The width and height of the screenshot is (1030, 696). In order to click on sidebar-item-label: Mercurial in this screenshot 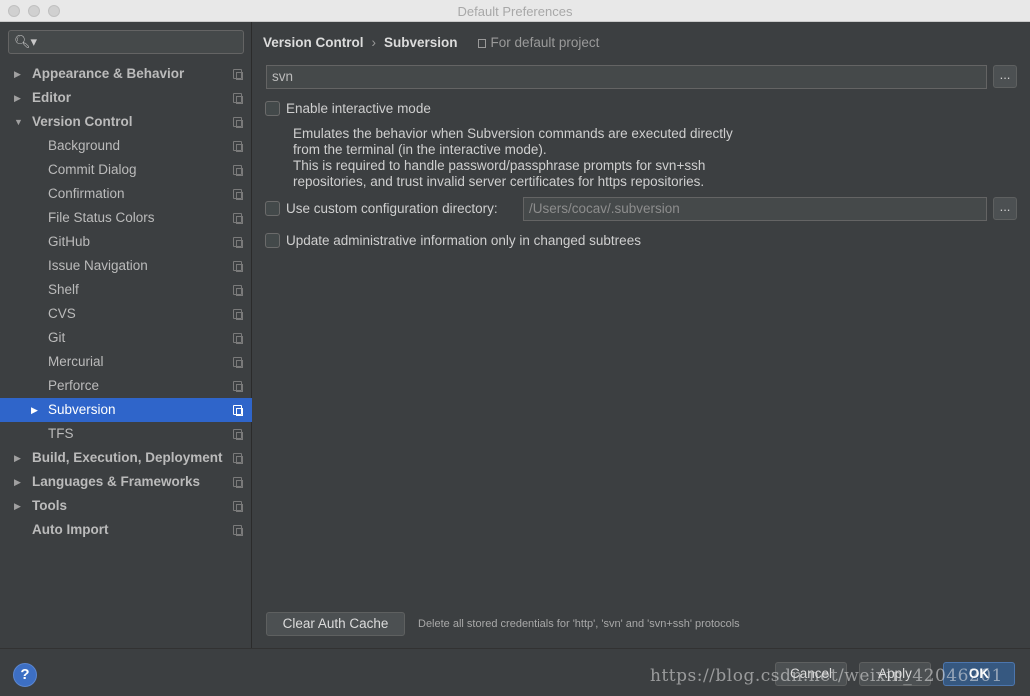, I will do `click(76, 361)`.